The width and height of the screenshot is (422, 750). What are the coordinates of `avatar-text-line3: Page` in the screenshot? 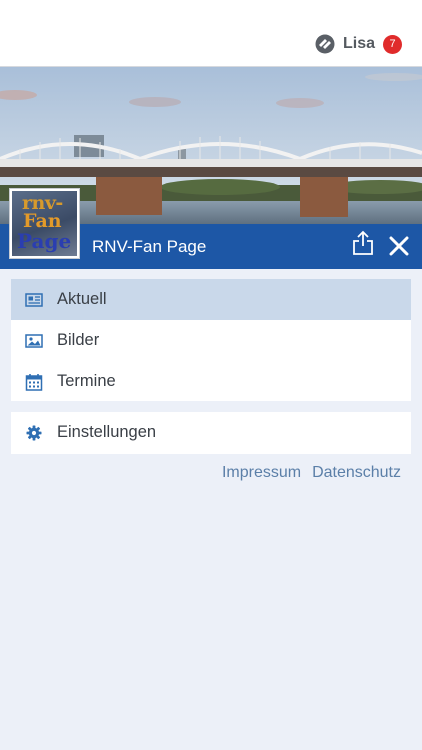 It's located at (44, 241).